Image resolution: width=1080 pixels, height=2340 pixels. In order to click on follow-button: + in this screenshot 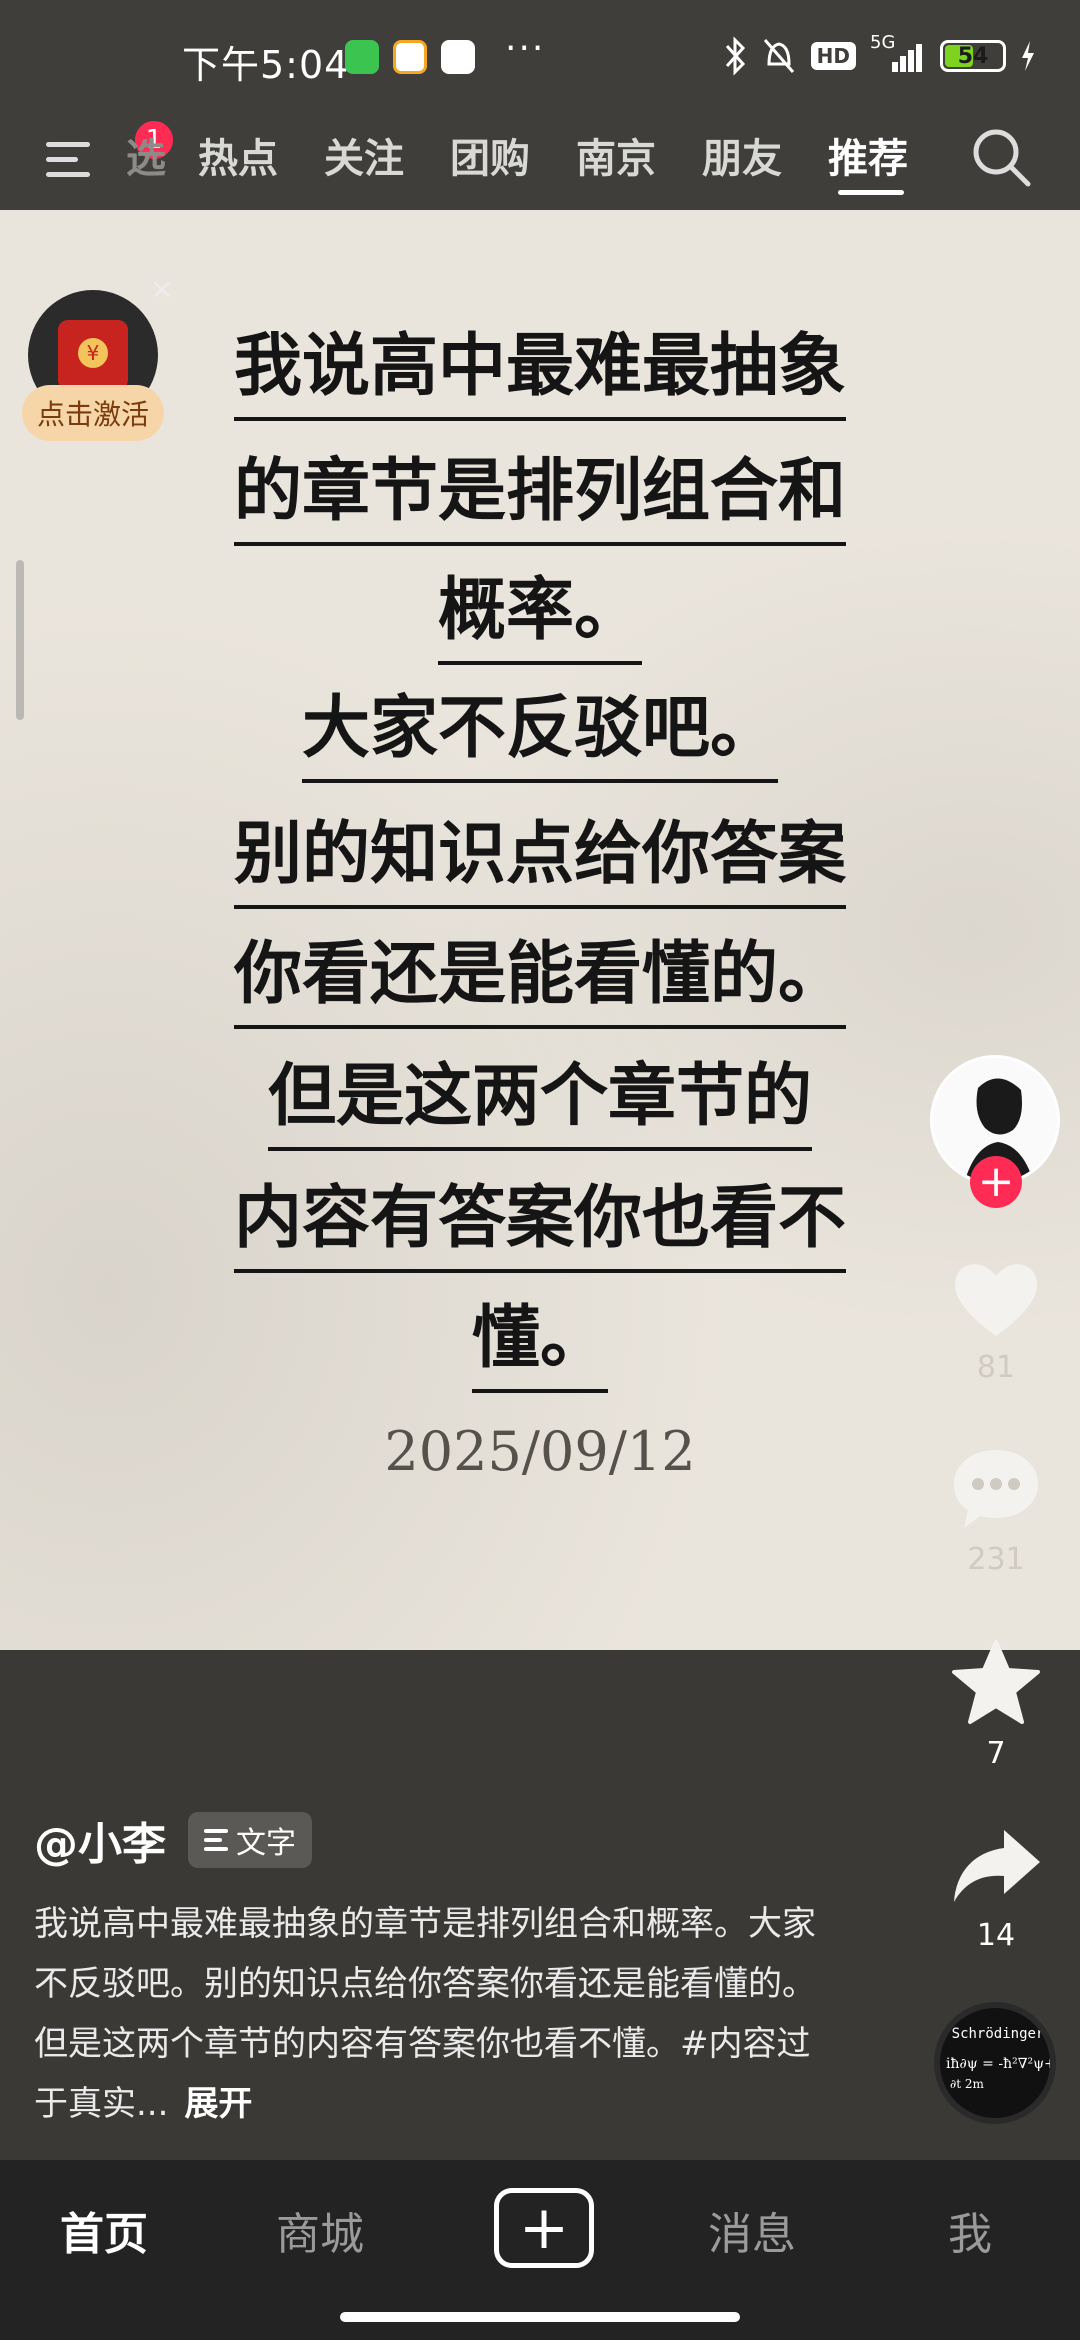, I will do `click(996, 1182)`.